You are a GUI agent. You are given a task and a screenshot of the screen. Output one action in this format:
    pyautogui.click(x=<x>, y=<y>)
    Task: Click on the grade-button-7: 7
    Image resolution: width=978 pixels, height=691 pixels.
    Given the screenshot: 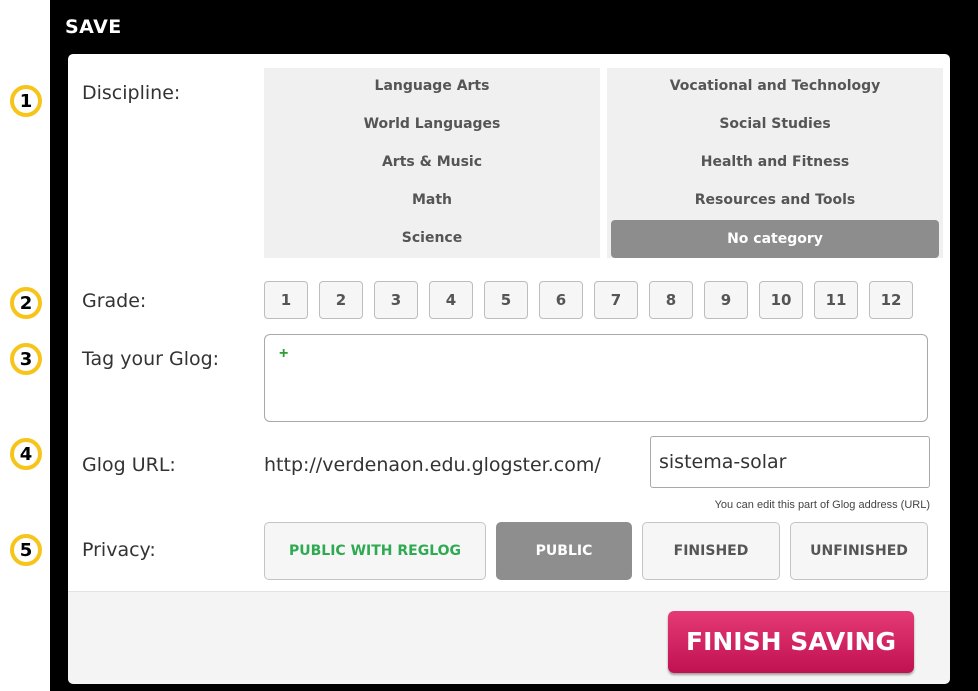 What is the action you would take?
    pyautogui.click(x=616, y=300)
    